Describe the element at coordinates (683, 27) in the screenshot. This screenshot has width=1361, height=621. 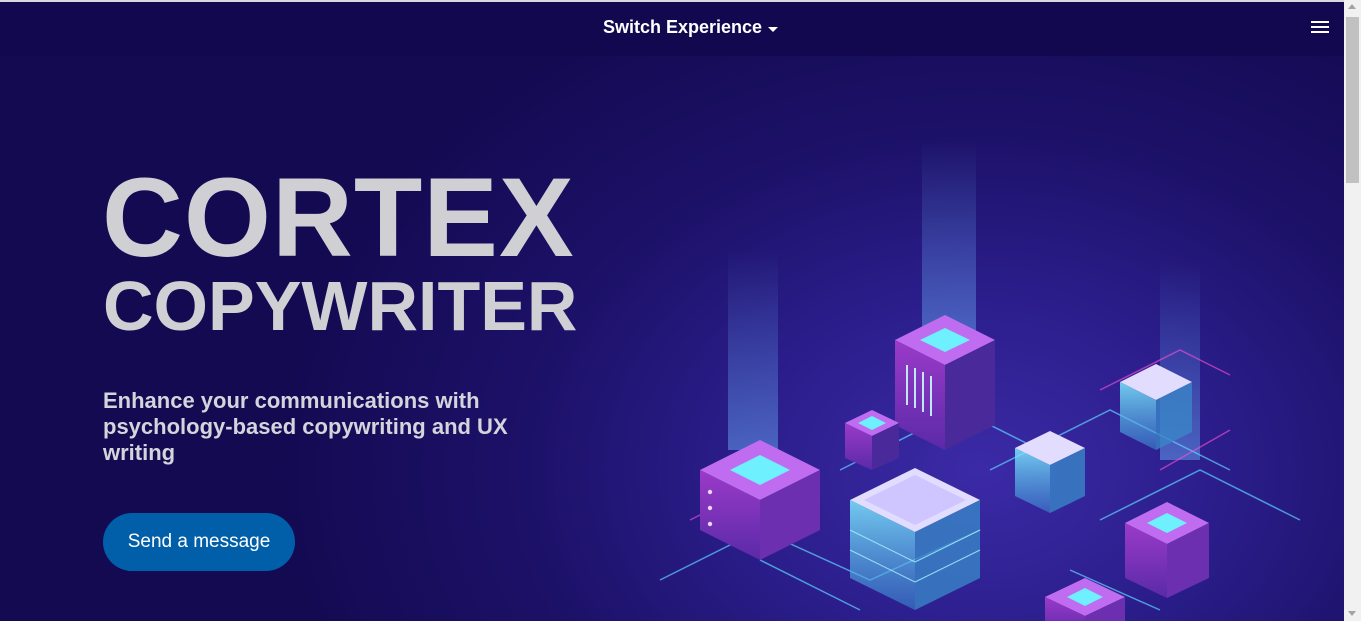
I see `switch-experience-label: Switch Experience` at that location.